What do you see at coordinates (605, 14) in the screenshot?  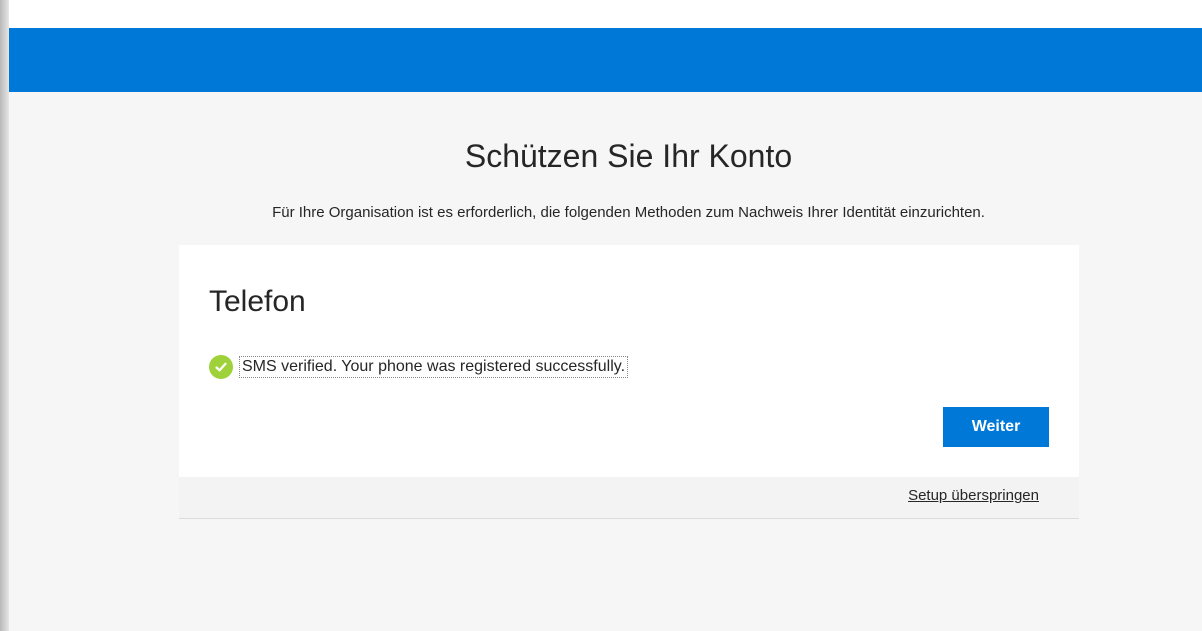 I see `top-strip` at bounding box center [605, 14].